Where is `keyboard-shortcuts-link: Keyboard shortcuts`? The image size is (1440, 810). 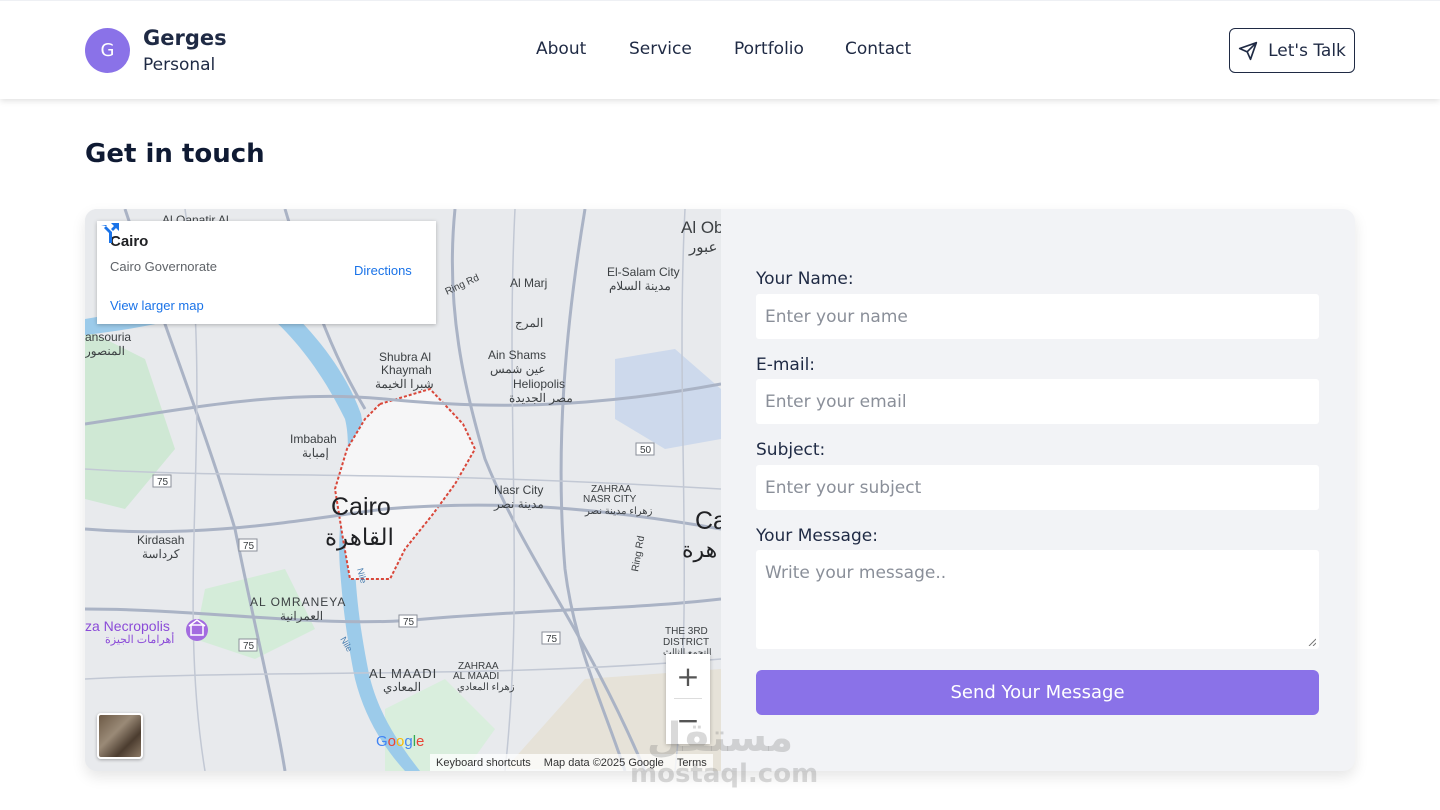
keyboard-shortcuts-link: Keyboard shortcuts is located at coordinates (483, 763).